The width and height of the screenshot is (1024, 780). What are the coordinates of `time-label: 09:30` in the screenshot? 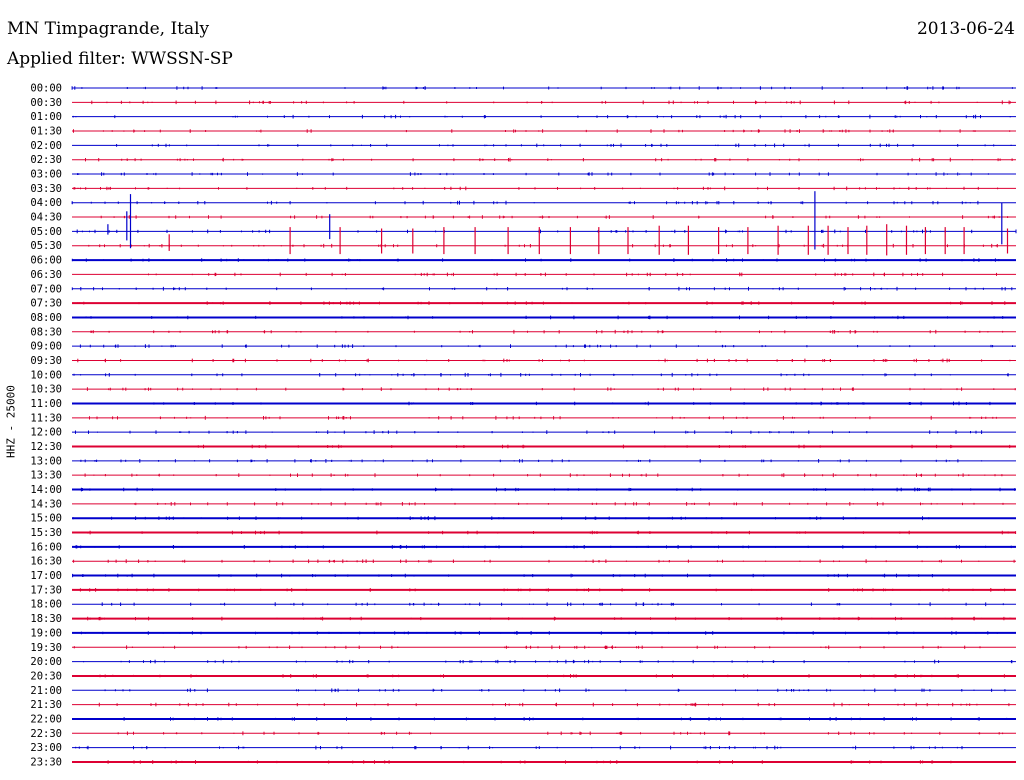 It's located at (46, 361).